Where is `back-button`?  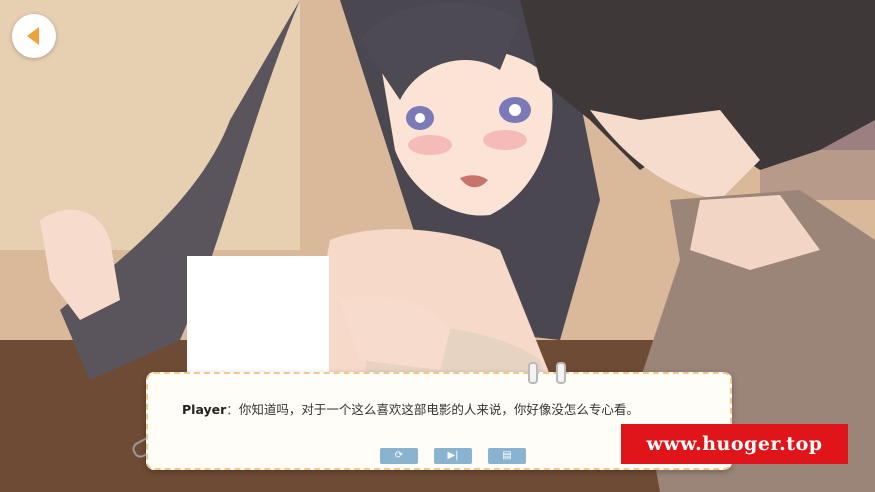
back-button is located at coordinates (34, 36).